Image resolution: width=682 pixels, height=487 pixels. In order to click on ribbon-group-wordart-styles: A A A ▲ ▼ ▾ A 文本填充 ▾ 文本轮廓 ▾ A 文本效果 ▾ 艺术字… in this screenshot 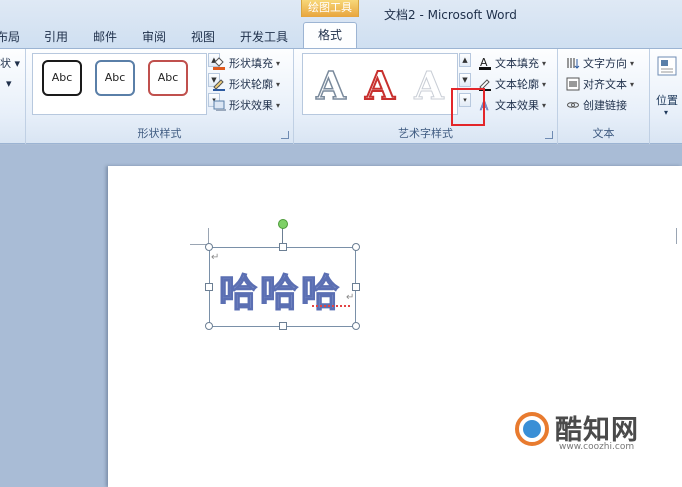, I will do `click(426, 96)`.